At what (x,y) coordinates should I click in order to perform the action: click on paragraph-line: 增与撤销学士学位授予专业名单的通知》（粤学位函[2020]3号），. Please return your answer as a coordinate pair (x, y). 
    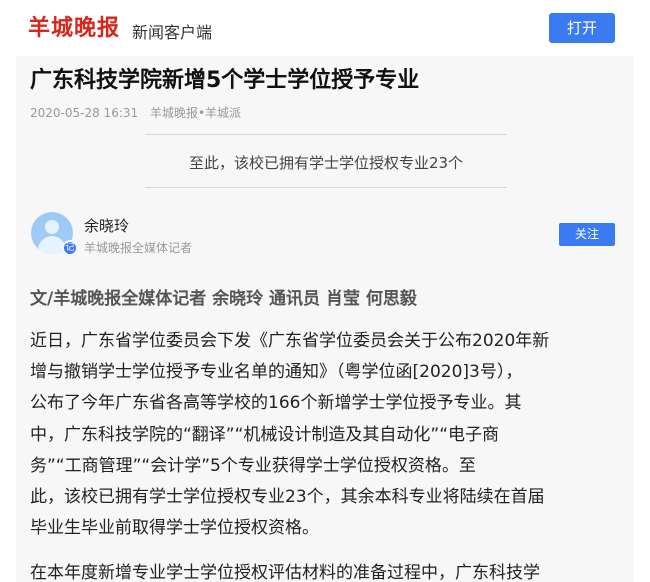
    Looking at the image, I should click on (276, 372).